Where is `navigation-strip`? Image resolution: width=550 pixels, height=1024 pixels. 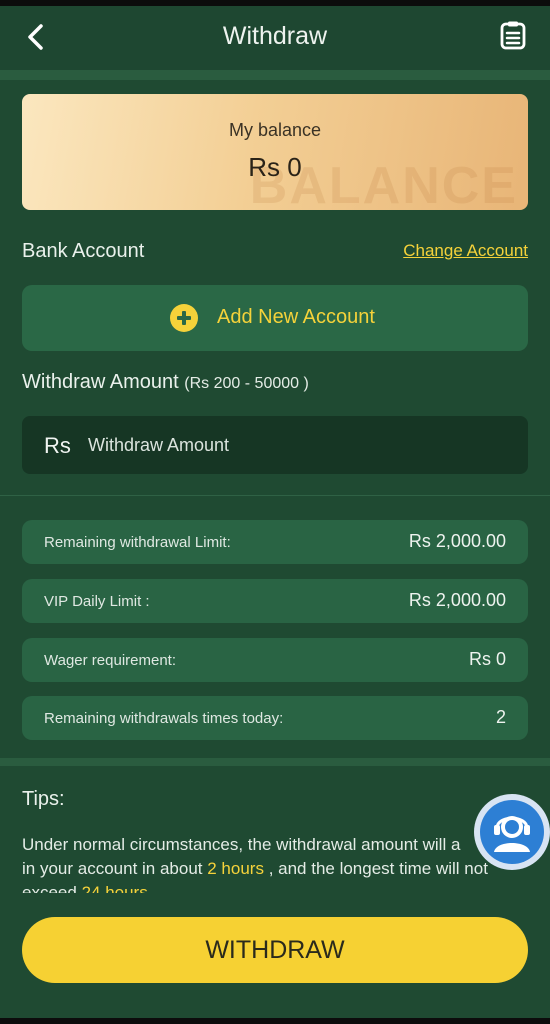
navigation-strip is located at coordinates (275, 1021).